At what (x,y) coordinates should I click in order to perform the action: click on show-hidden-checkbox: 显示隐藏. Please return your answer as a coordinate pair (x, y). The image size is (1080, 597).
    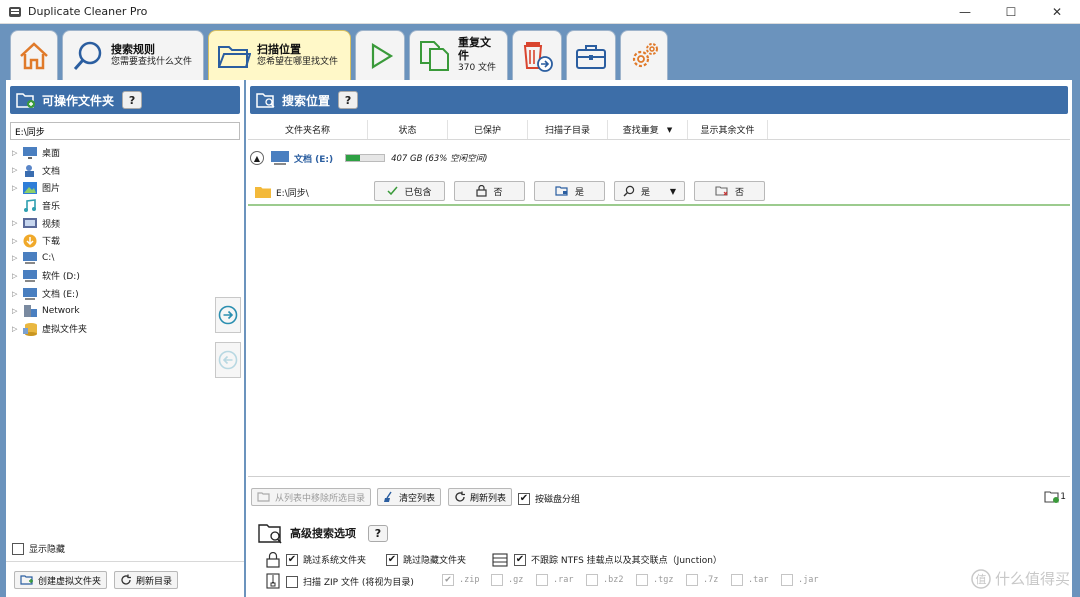
    Looking at the image, I should click on (38, 548).